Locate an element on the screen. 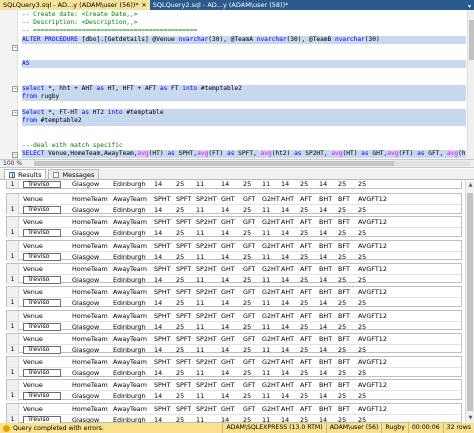 Image resolution: width=474 pixels, height=433 pixels. zoom-level: 100 % is located at coordinates (15, 163).